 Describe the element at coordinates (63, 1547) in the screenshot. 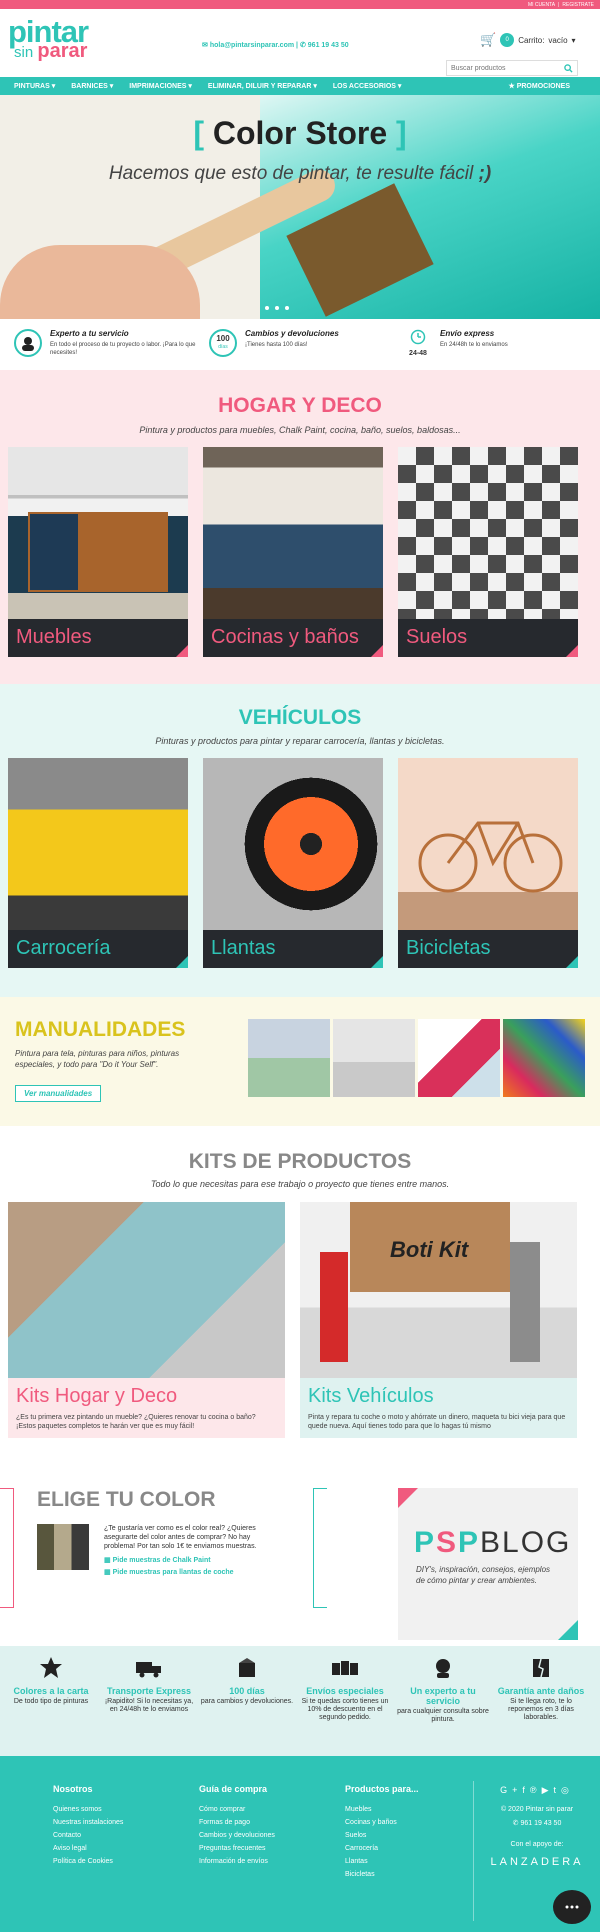

I see `swatch-image` at that location.